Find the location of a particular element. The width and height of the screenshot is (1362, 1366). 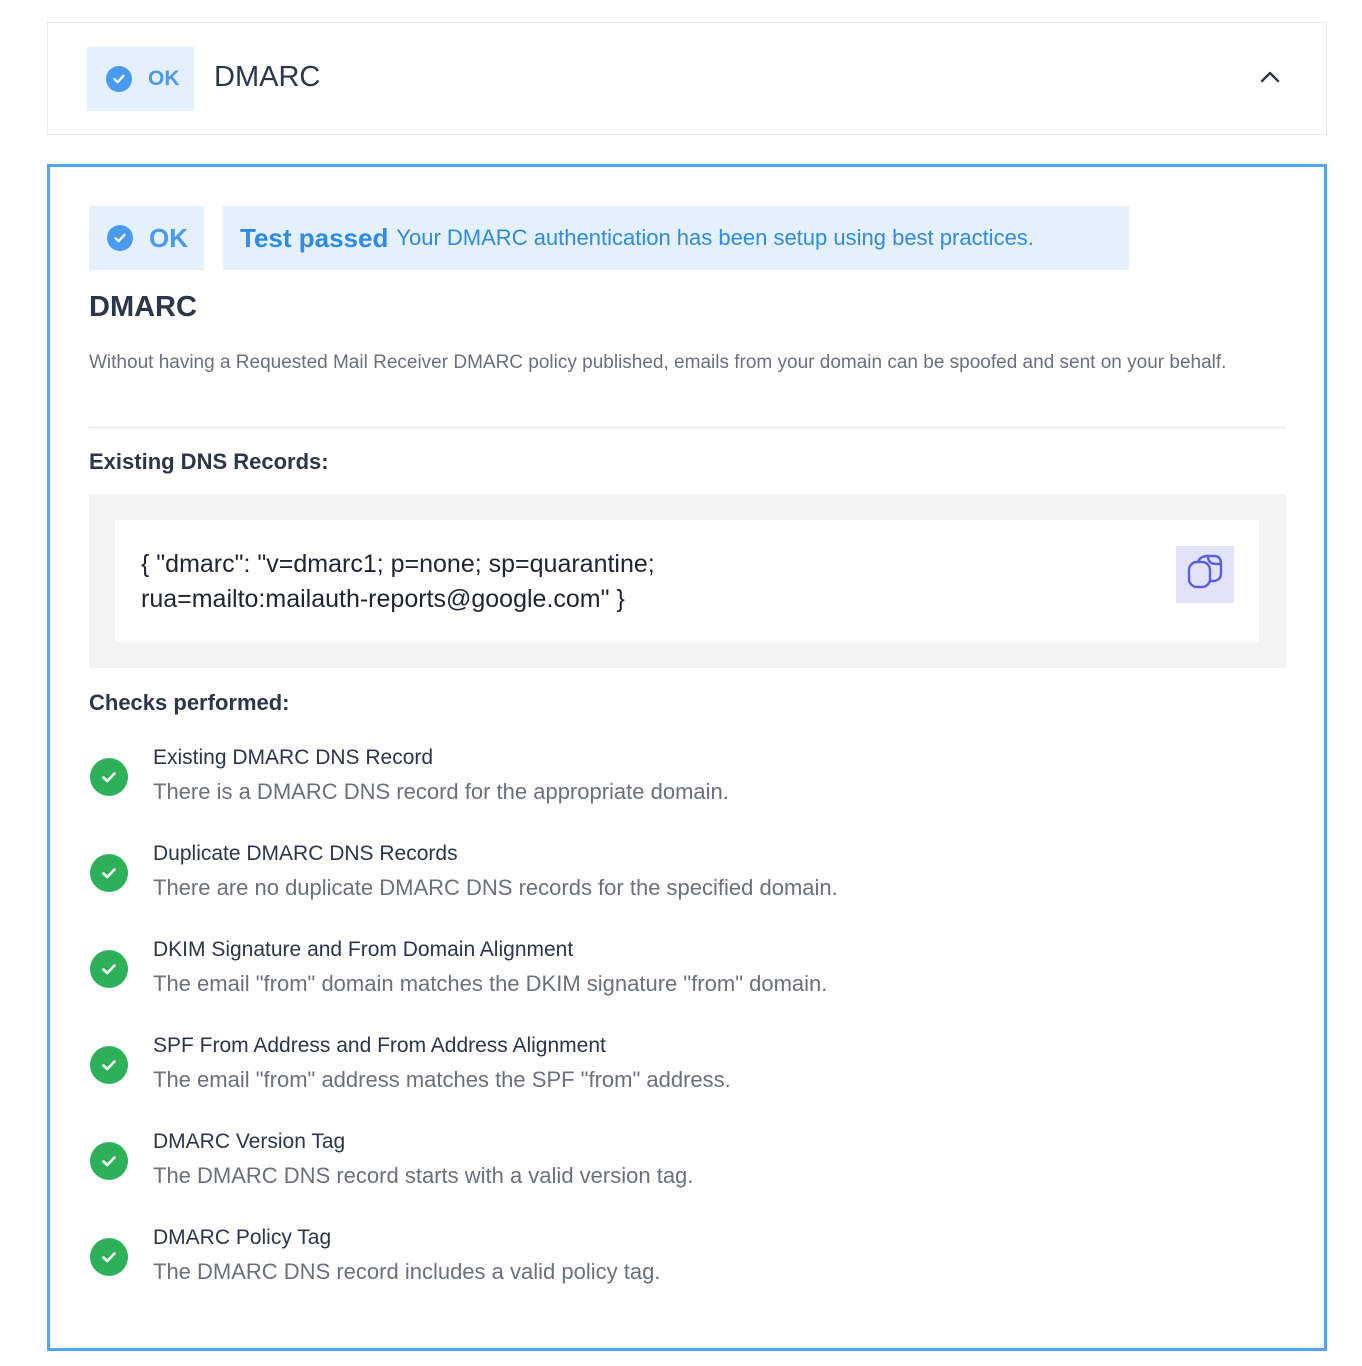

check-name: Existing DMARC DNS Record is located at coordinates (293, 757).